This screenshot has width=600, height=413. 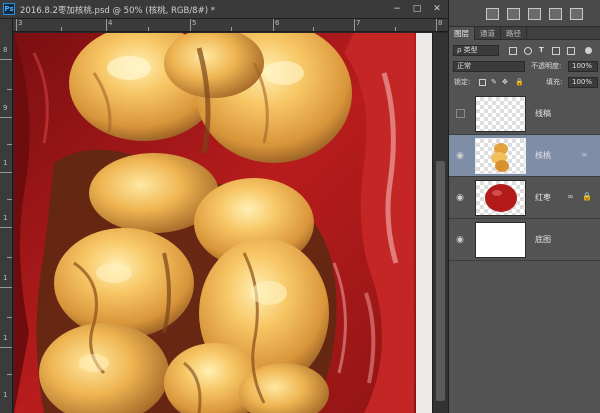 What do you see at coordinates (583, 66) in the screenshot?
I see `opacity-input: 100%` at bounding box center [583, 66].